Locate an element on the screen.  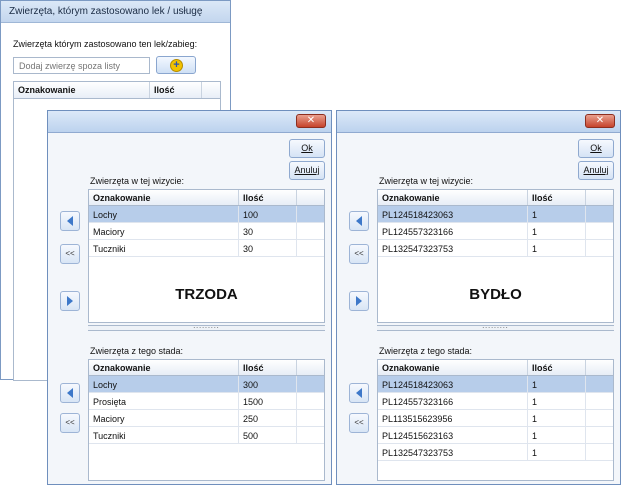
table-row: PL124515623163 1 is located at coordinates (495, 435).